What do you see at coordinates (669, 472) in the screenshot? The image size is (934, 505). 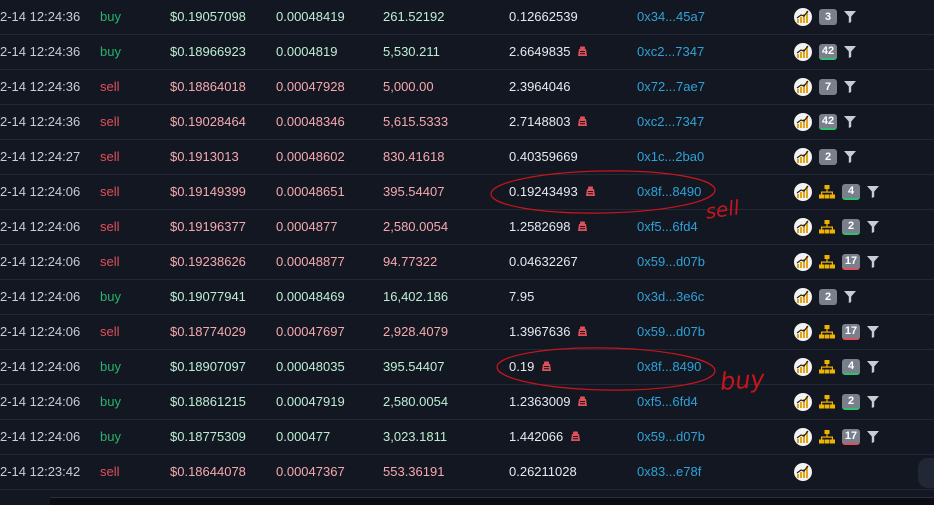 I see `maker-address-link: 0x83...e78f` at bounding box center [669, 472].